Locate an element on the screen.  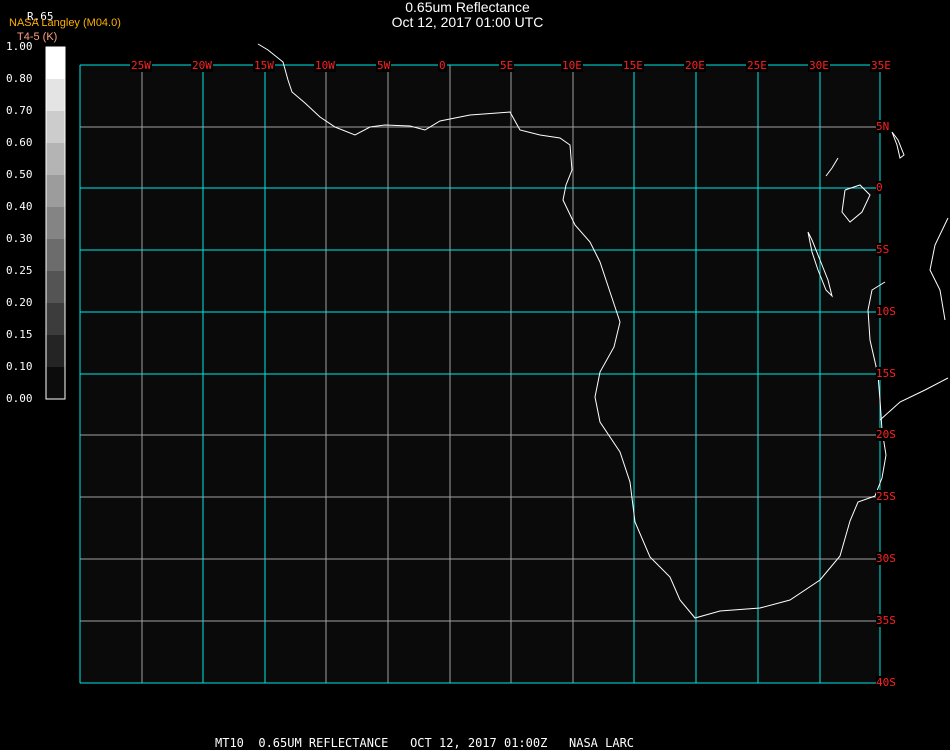
colorbar-tick-label: 1.00 is located at coordinates (19, 46).